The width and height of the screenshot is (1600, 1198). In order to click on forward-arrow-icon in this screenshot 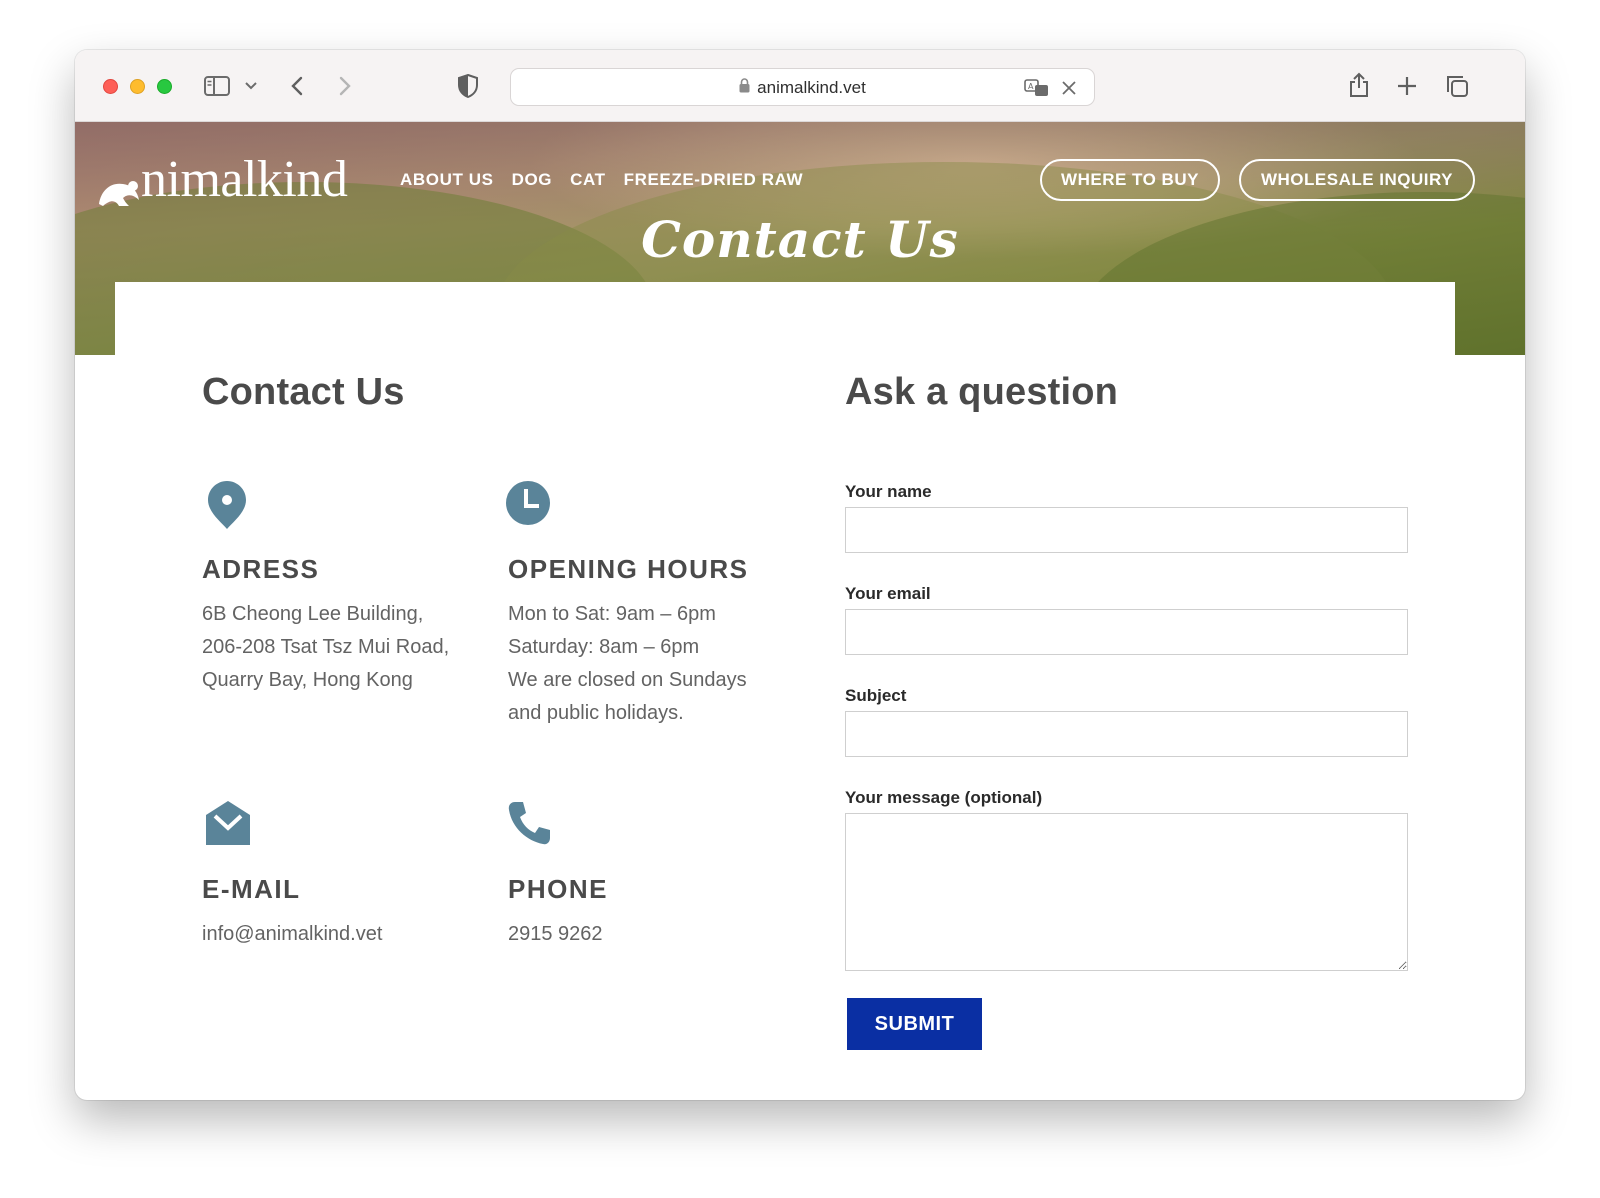, I will do `click(345, 86)`.